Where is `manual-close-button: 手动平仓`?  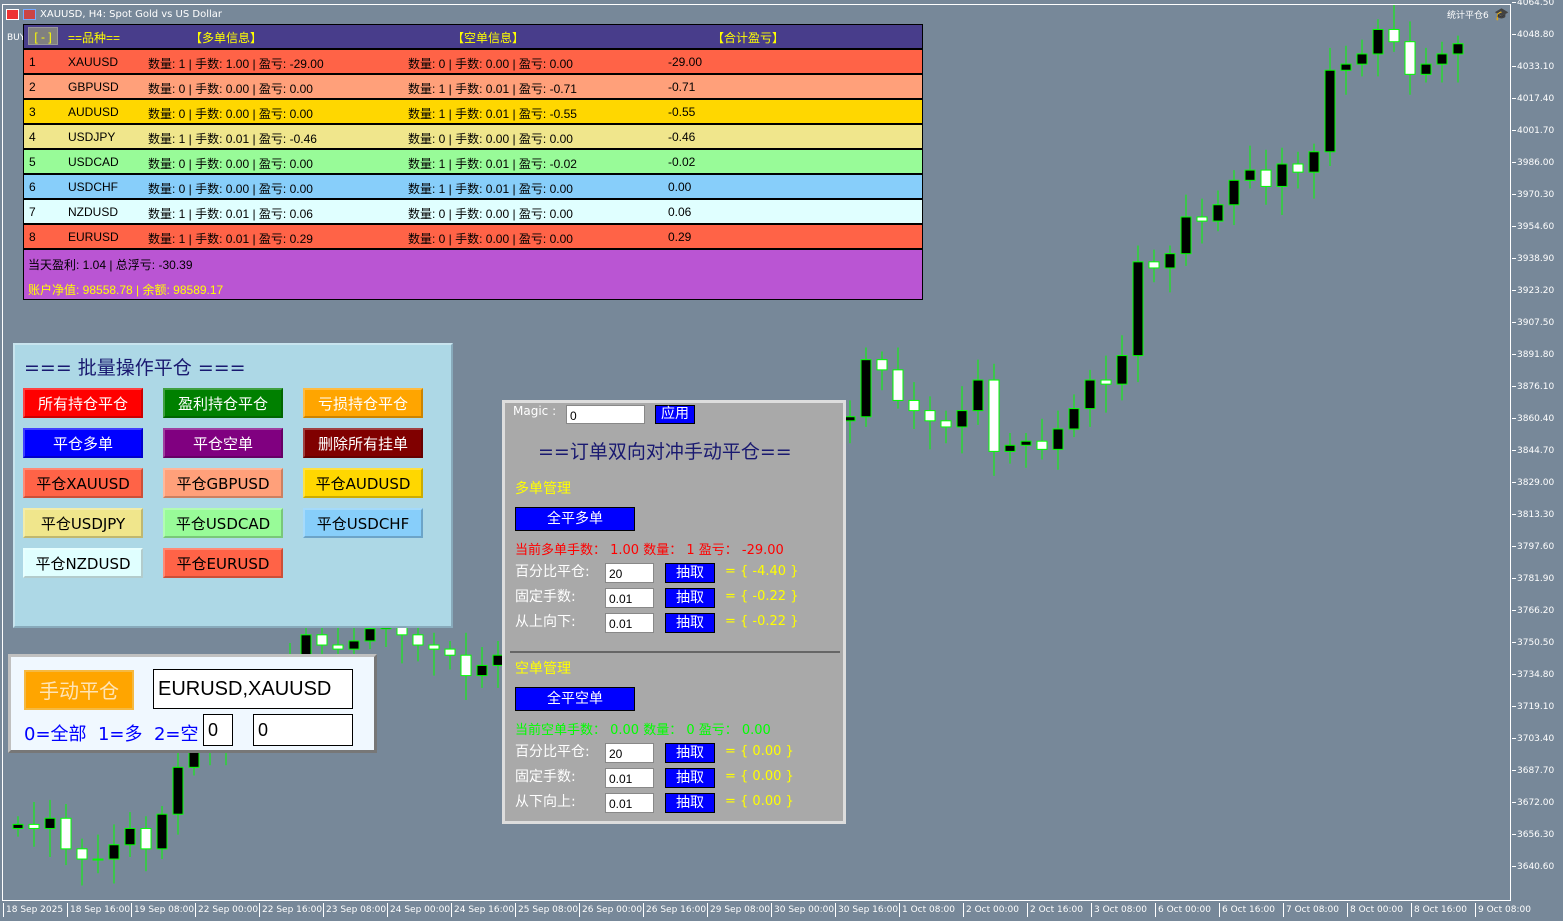
manual-close-button: 手动平仓 is located at coordinates (79, 690).